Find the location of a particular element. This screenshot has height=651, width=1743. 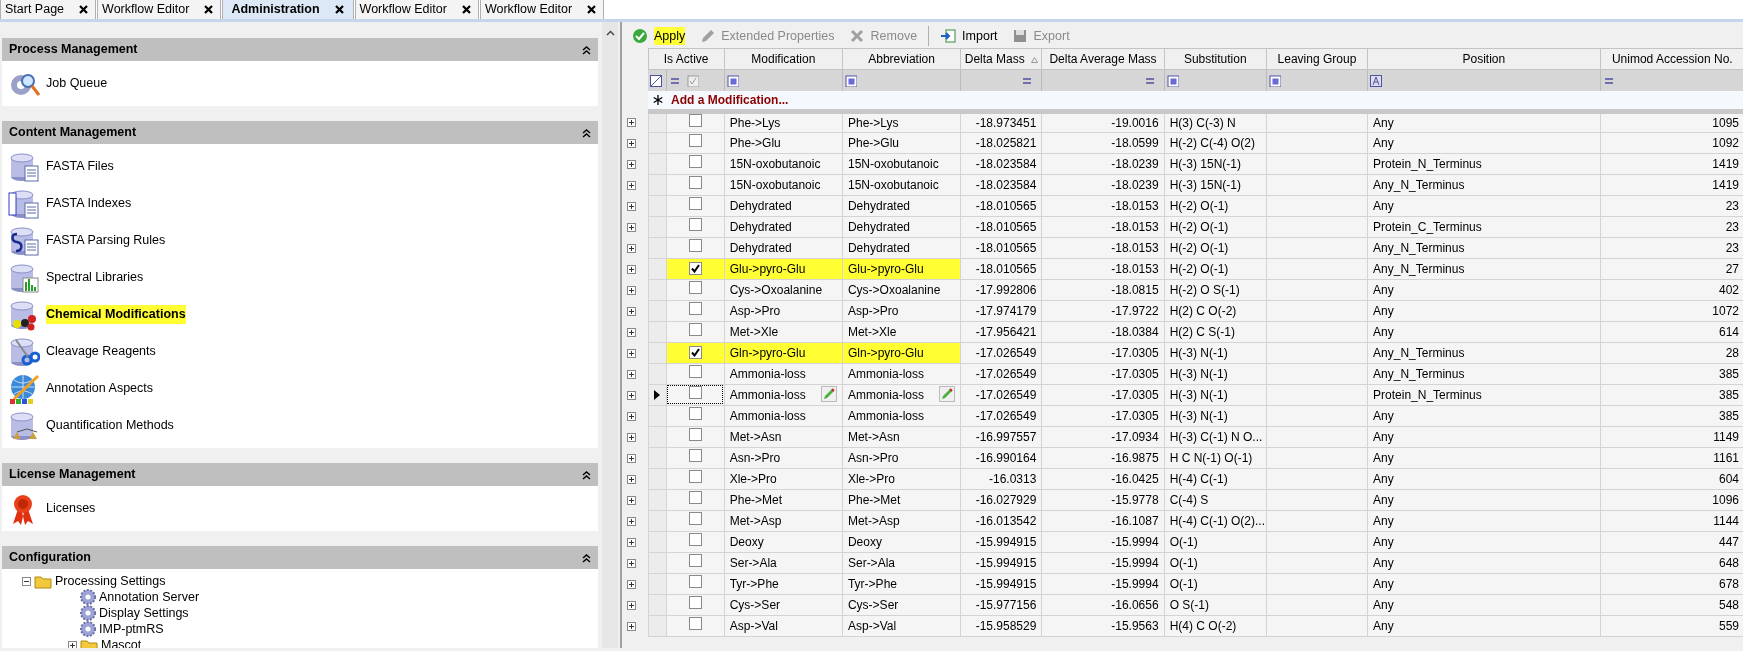

sidebar-item: Licenses is located at coordinates (71, 508).